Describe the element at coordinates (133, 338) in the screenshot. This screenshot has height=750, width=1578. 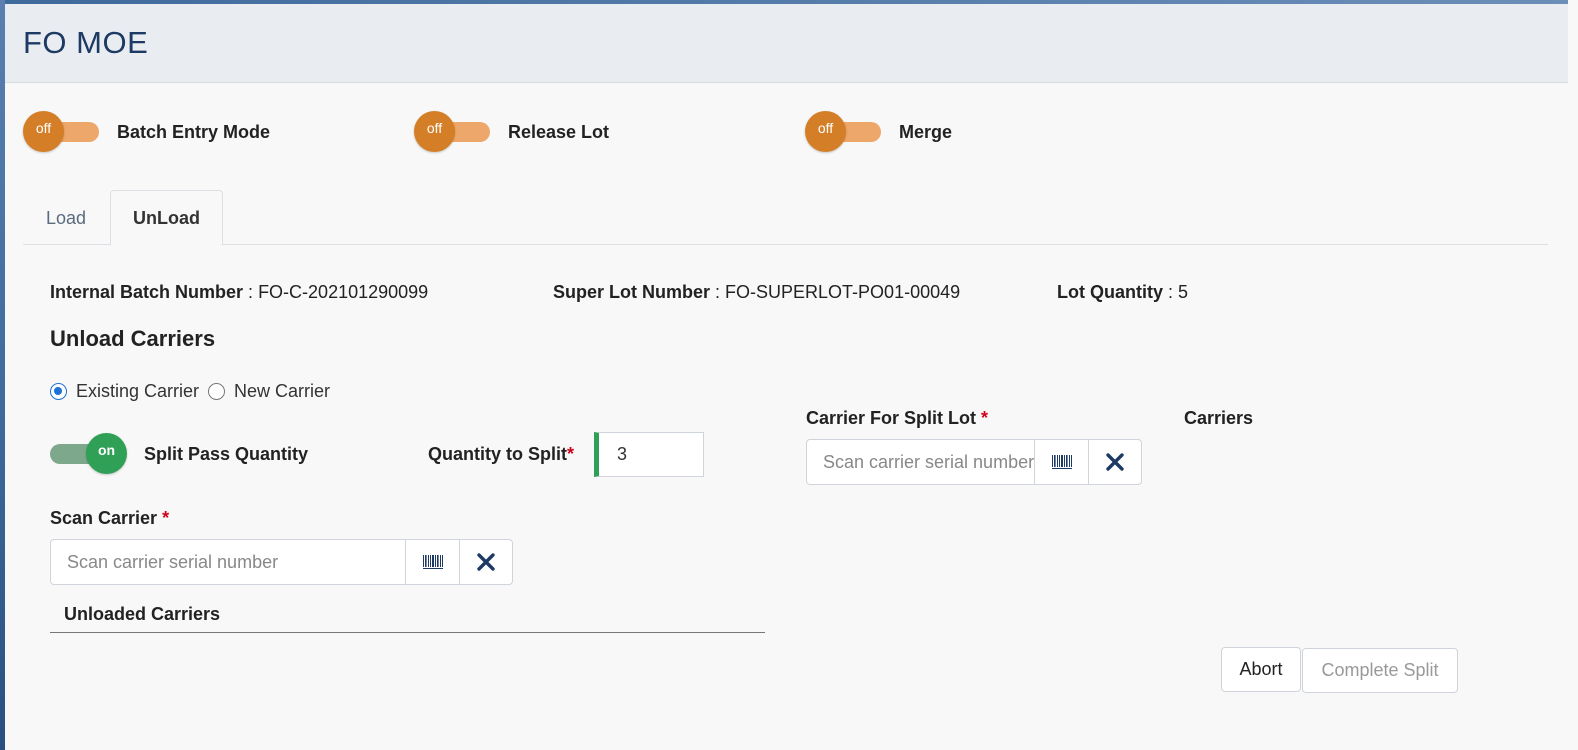
I see `unload-carriers-title: Unload Carriers` at that location.